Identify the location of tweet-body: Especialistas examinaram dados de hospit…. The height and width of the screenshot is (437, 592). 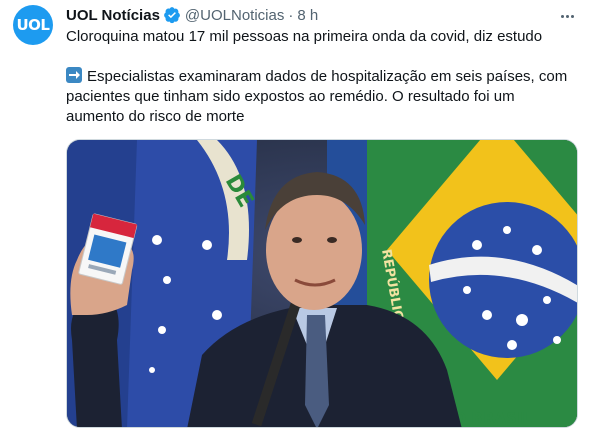
(317, 96).